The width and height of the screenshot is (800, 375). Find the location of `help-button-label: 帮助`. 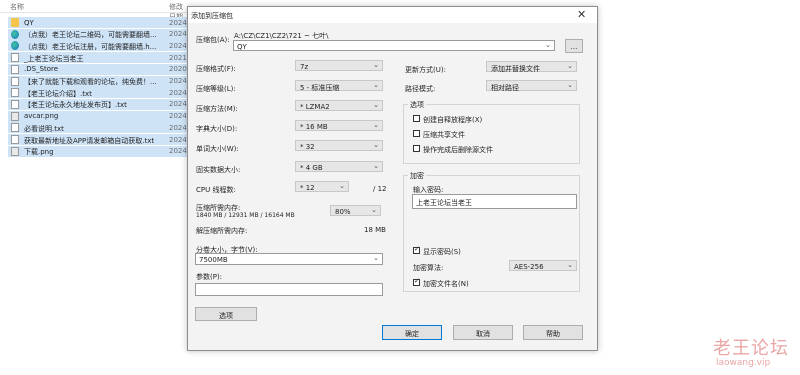

help-button-label: 帮助 is located at coordinates (553, 334).